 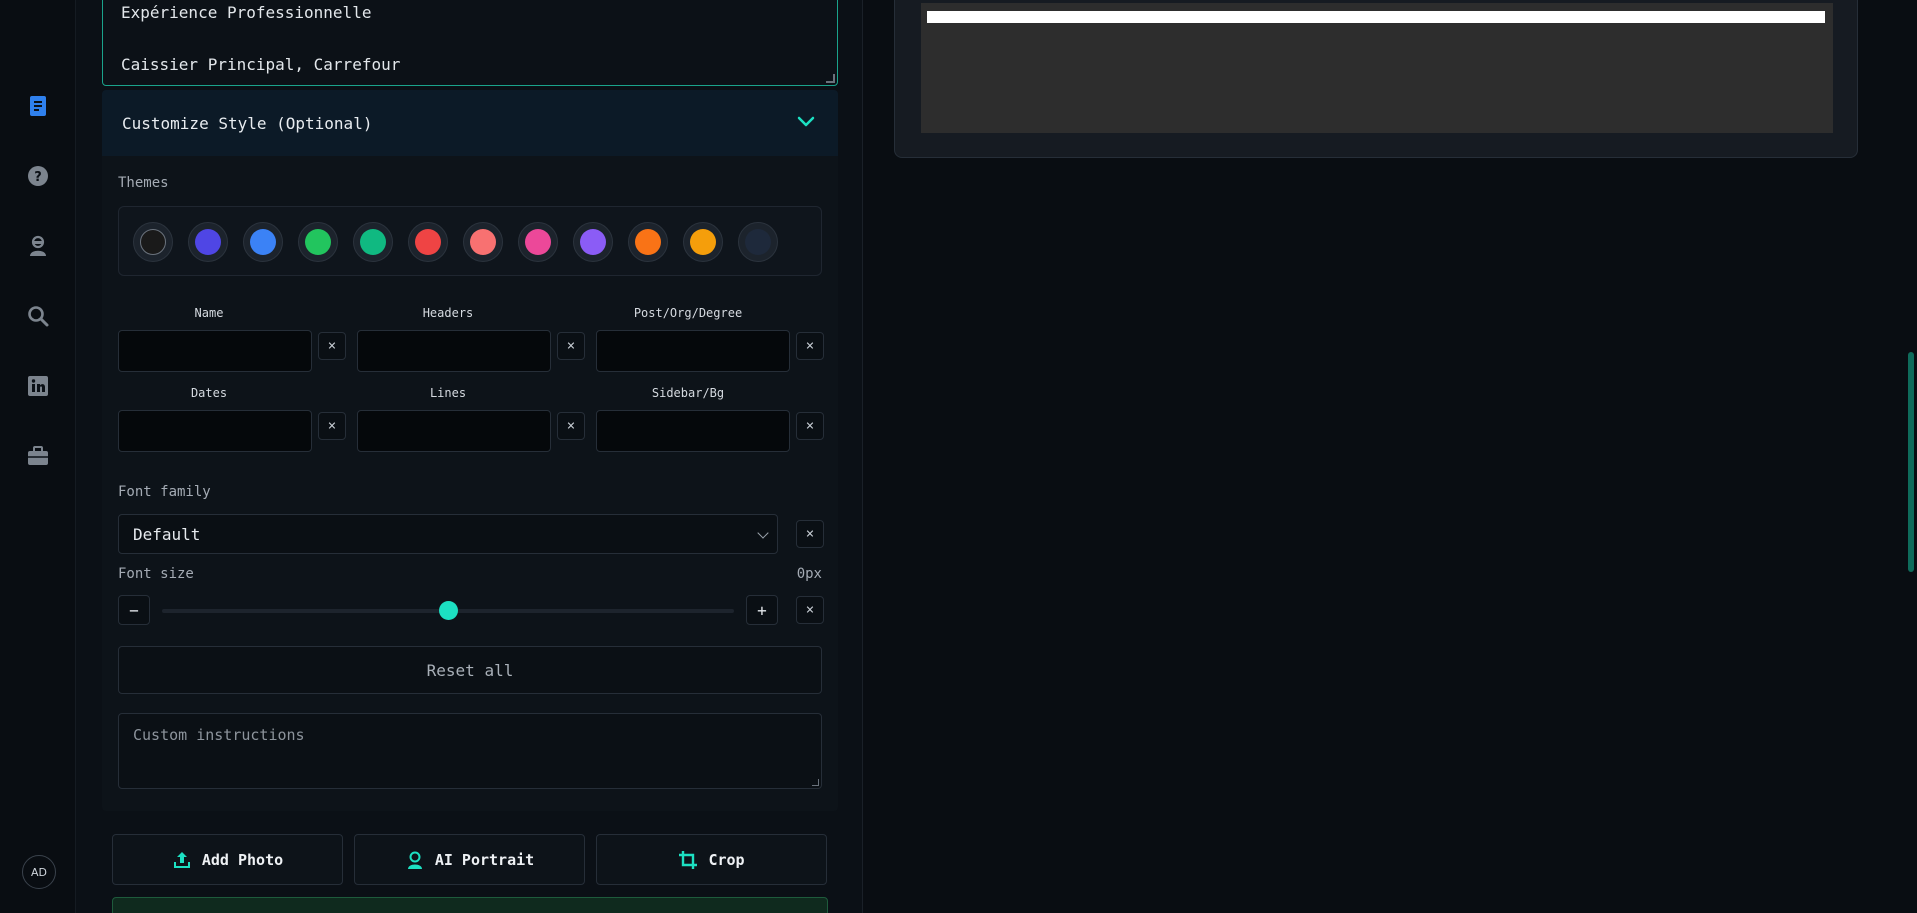 I want to click on font-family-label: Font family, so click(x=164, y=492).